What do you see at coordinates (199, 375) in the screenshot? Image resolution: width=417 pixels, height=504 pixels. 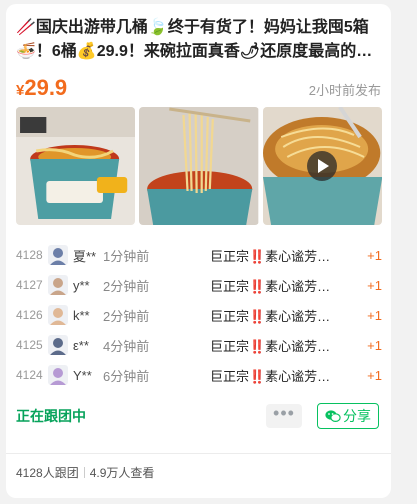 I see `order-row: 4124 Y** 6分钟前 巨正宗‼️素心谧芳… +1` at bounding box center [199, 375].